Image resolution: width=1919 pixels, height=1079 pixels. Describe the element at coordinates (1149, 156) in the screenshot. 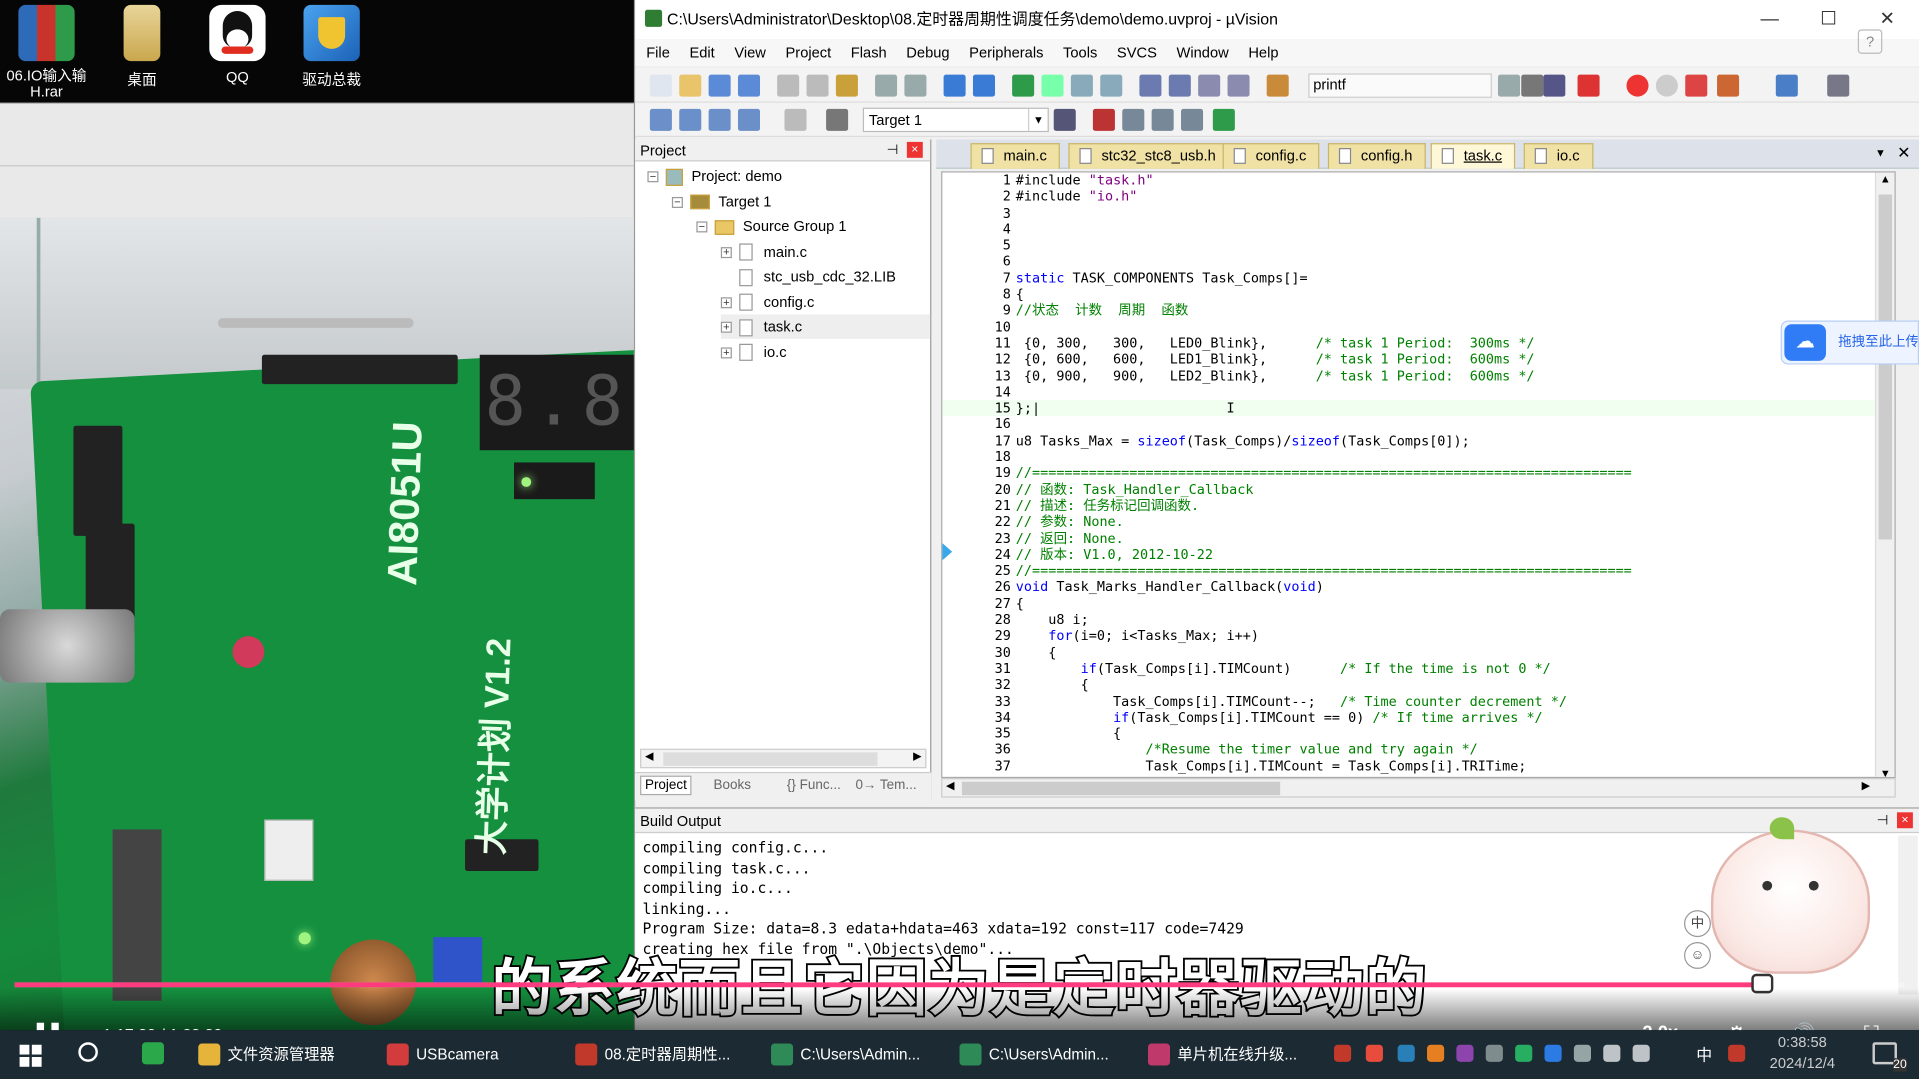

I see `editor-tab-stc32-stc8-usb-h: stc32_stc8_usb.h` at that location.